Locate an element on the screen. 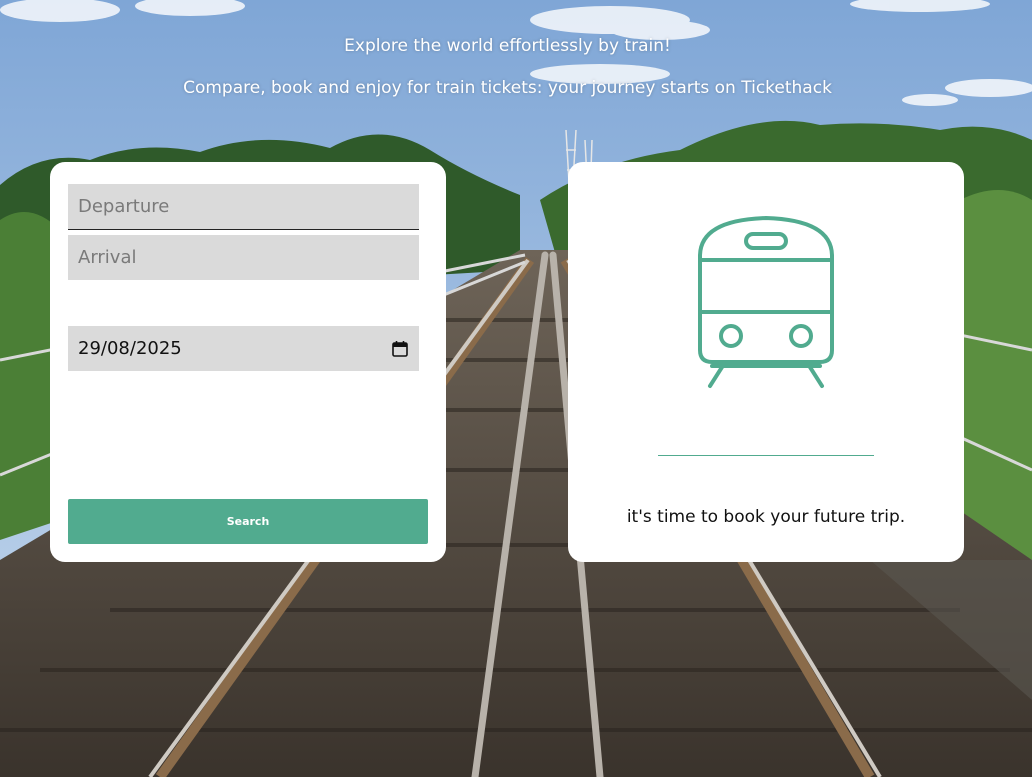 The width and height of the screenshot is (1032, 777). calendar-icon is located at coordinates (400, 349).